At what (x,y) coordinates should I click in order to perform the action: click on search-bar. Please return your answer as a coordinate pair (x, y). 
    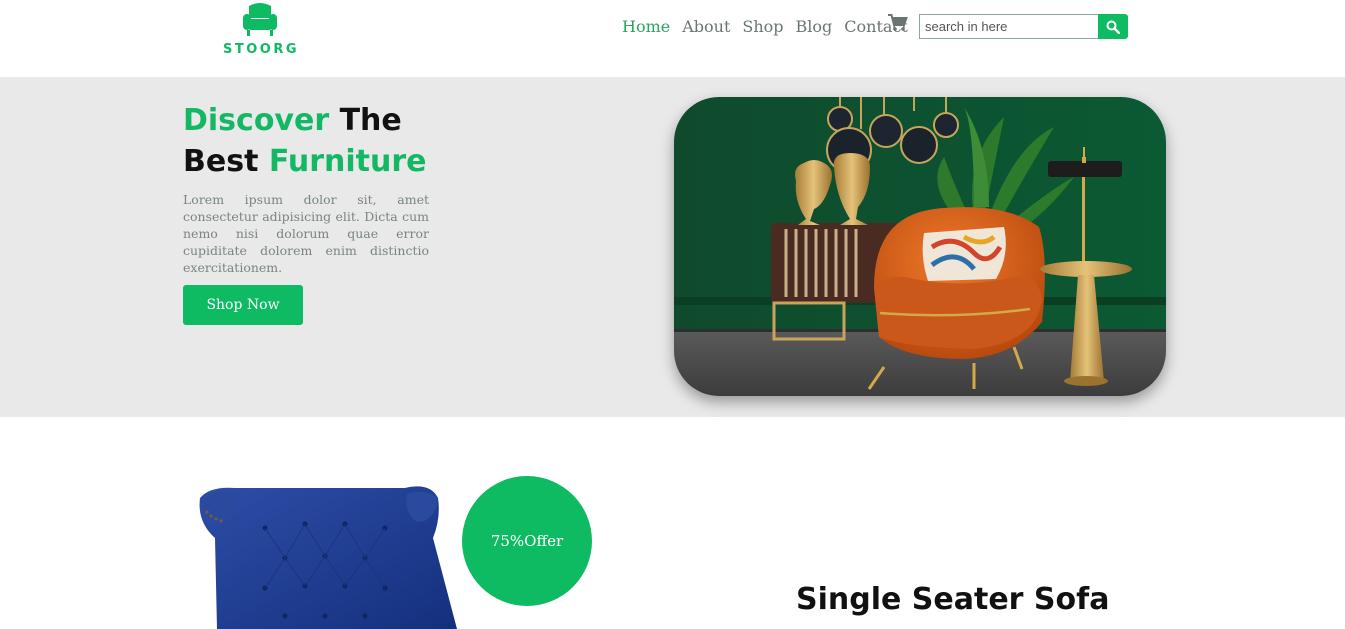
    Looking at the image, I should click on (1023, 26).